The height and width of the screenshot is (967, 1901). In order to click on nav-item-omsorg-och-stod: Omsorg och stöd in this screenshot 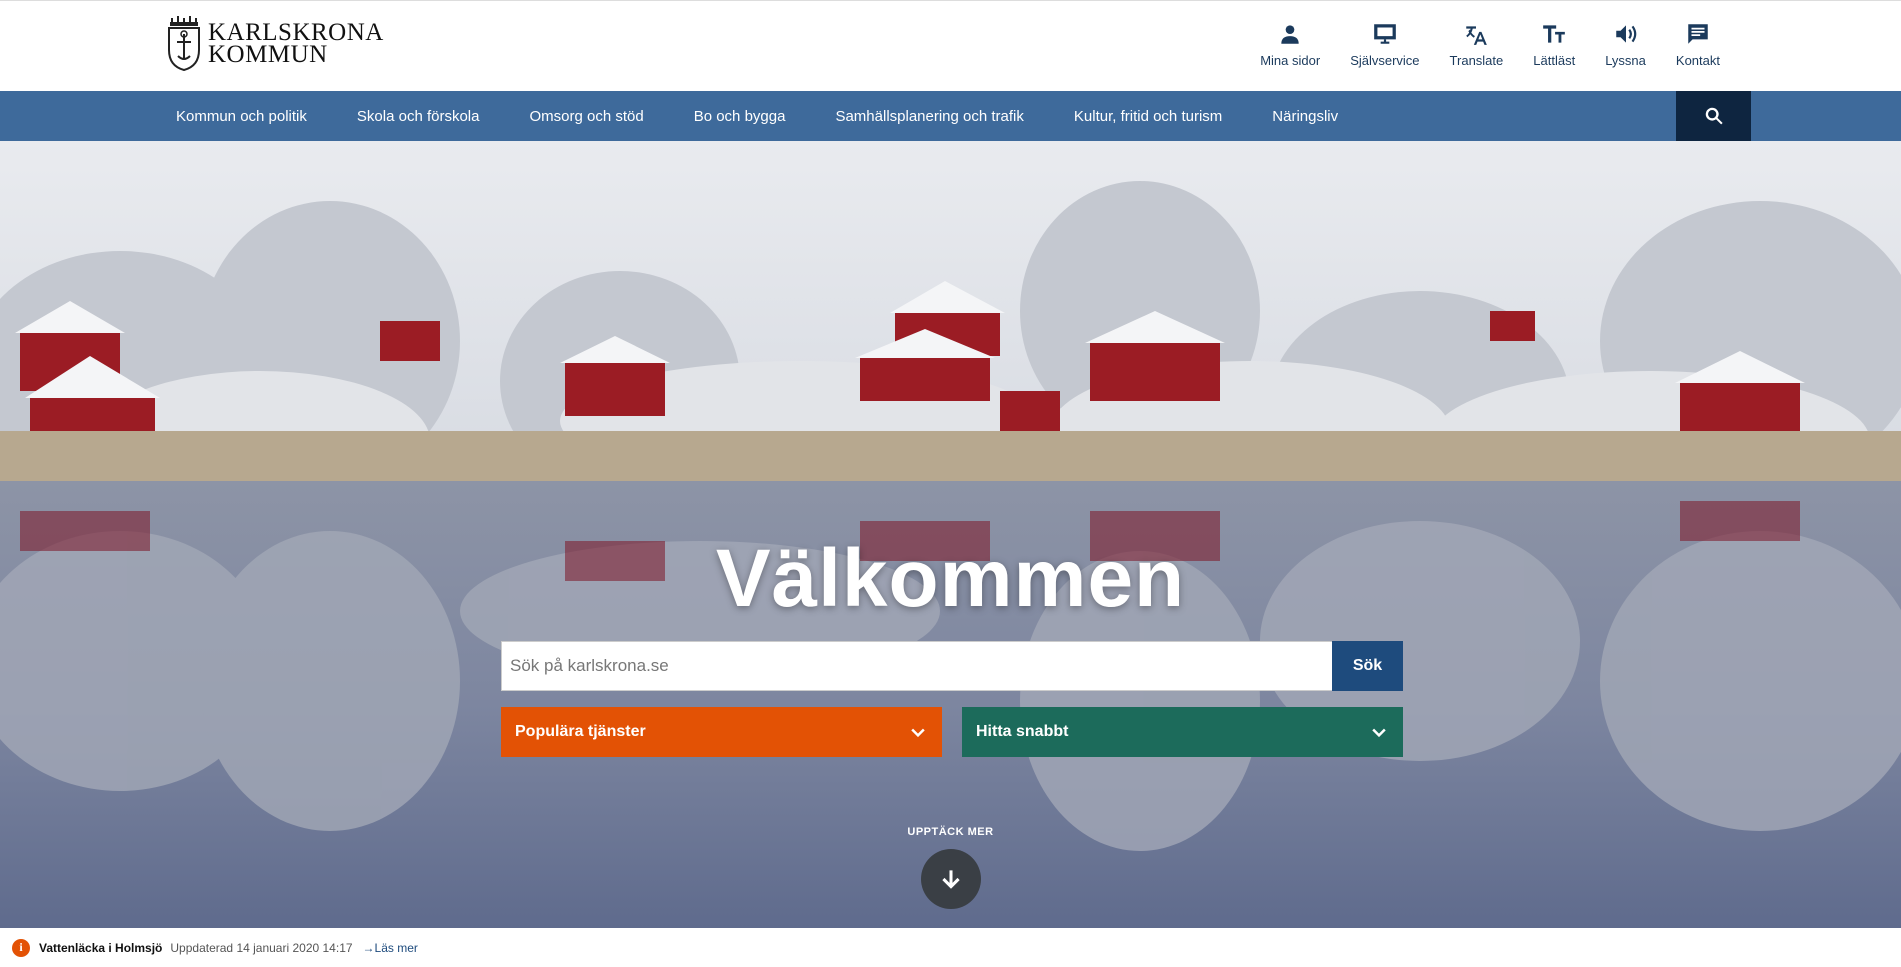, I will do `click(586, 116)`.